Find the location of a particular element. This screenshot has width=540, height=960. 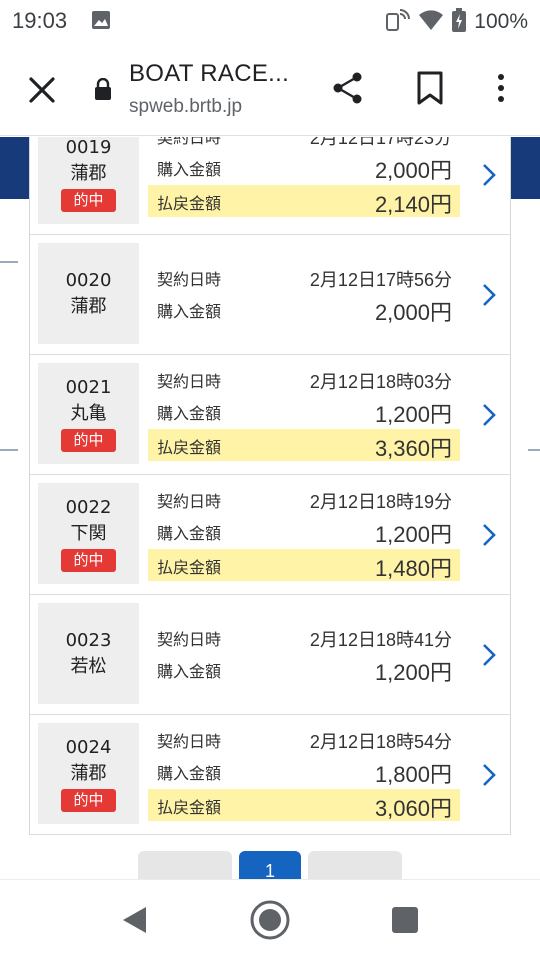

record-number: 0024 is located at coordinates (88, 747).